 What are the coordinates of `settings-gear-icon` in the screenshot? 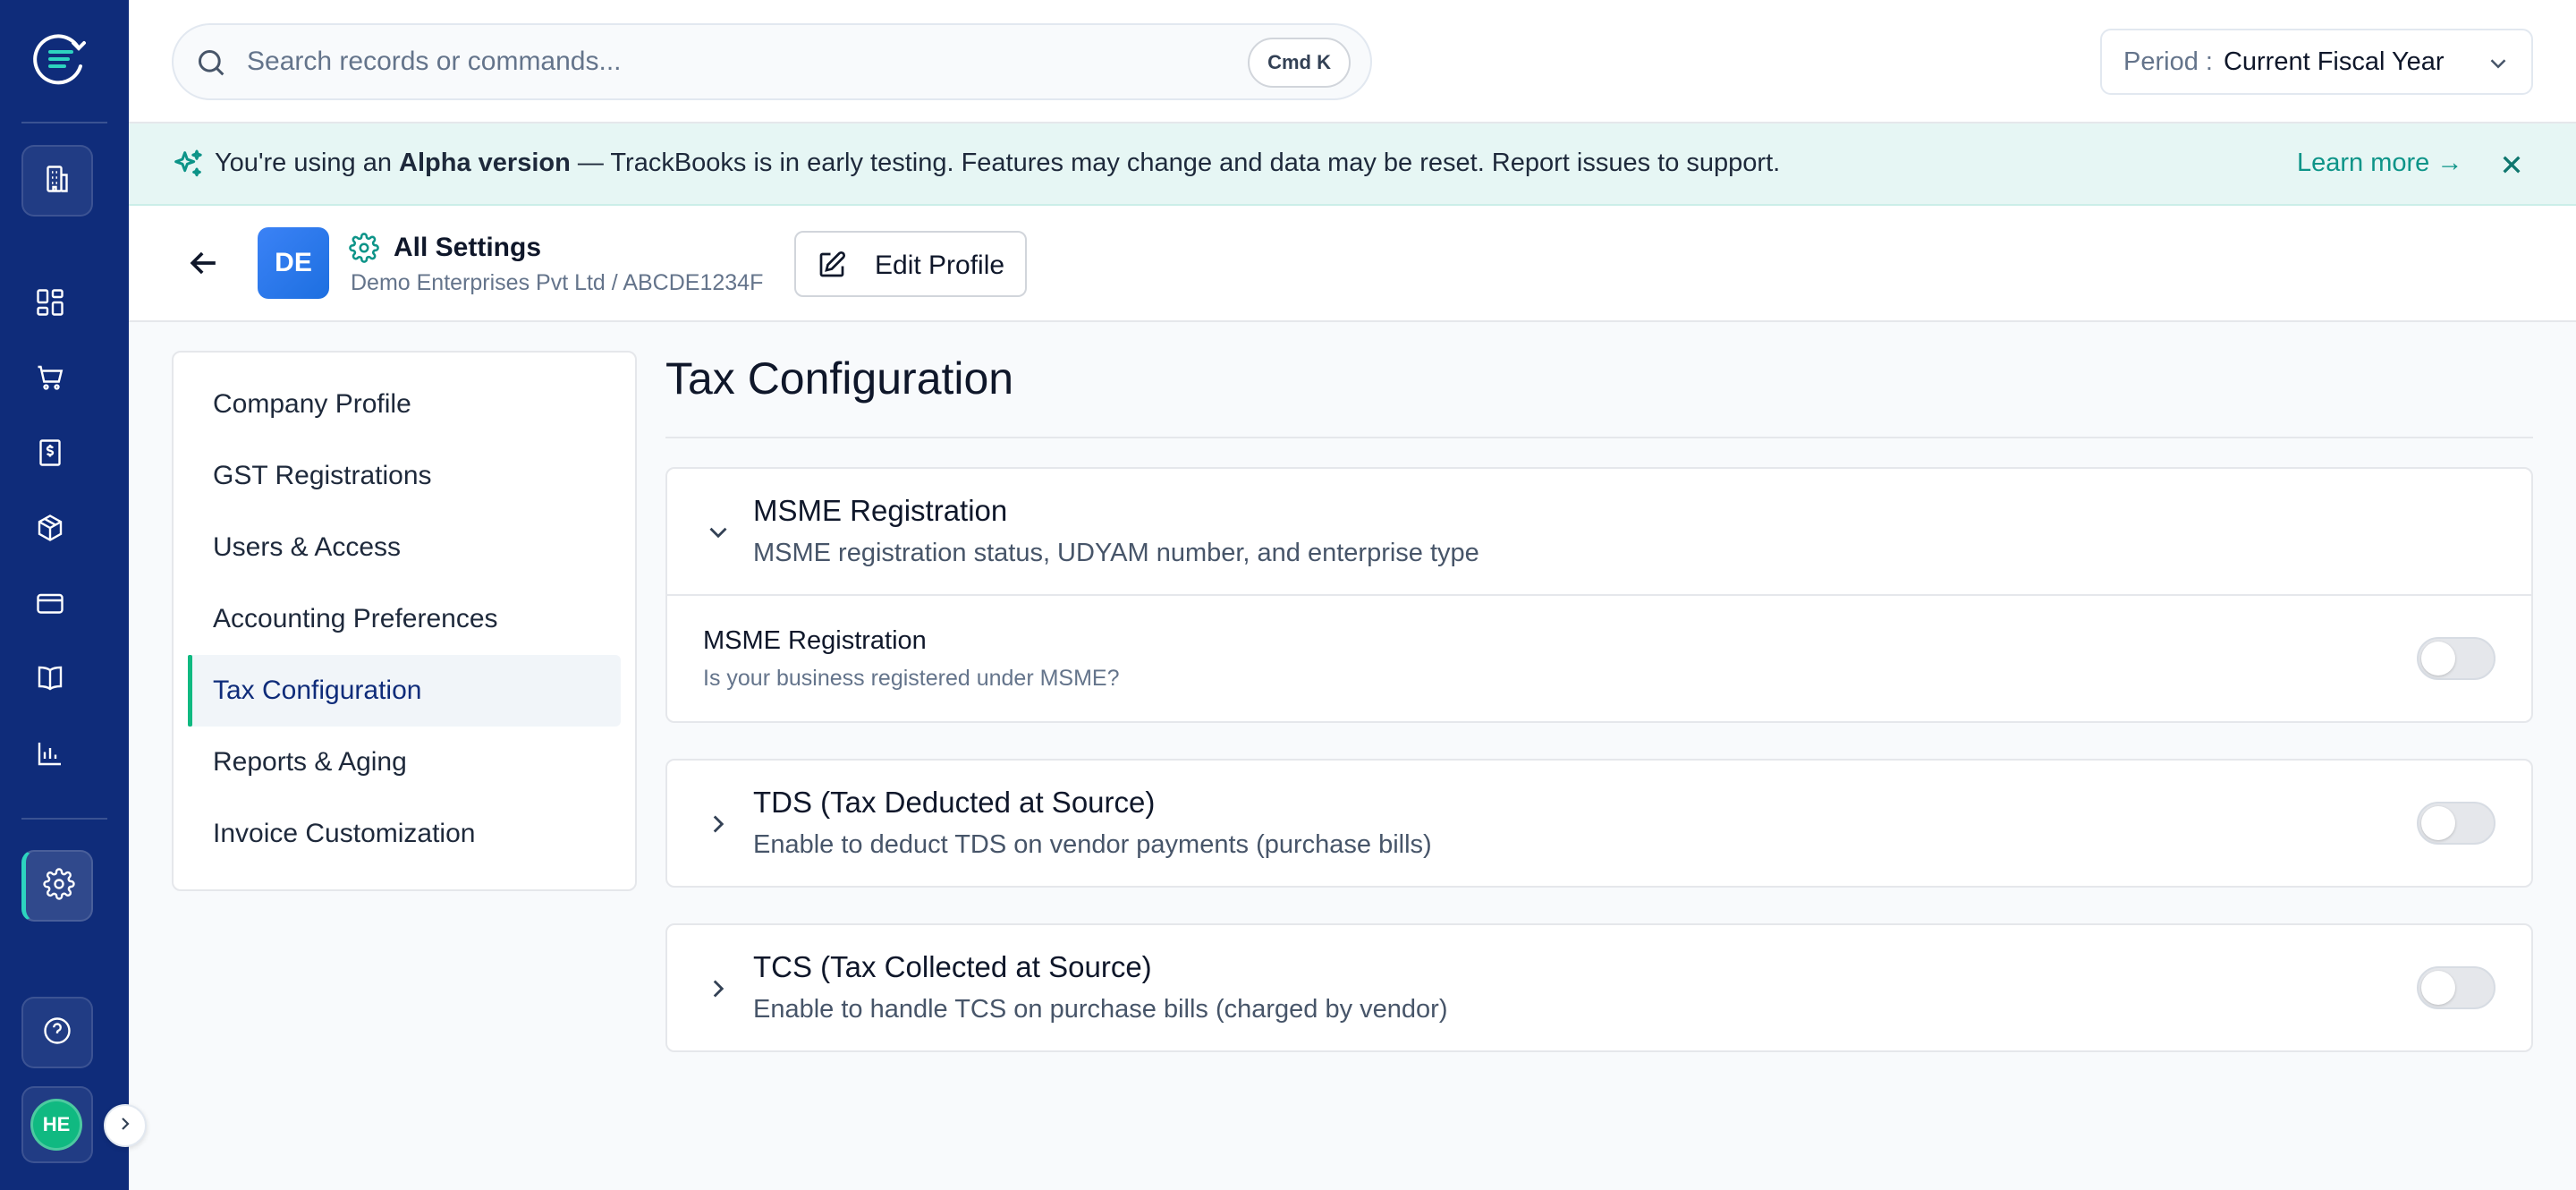 It's located at (364, 248).